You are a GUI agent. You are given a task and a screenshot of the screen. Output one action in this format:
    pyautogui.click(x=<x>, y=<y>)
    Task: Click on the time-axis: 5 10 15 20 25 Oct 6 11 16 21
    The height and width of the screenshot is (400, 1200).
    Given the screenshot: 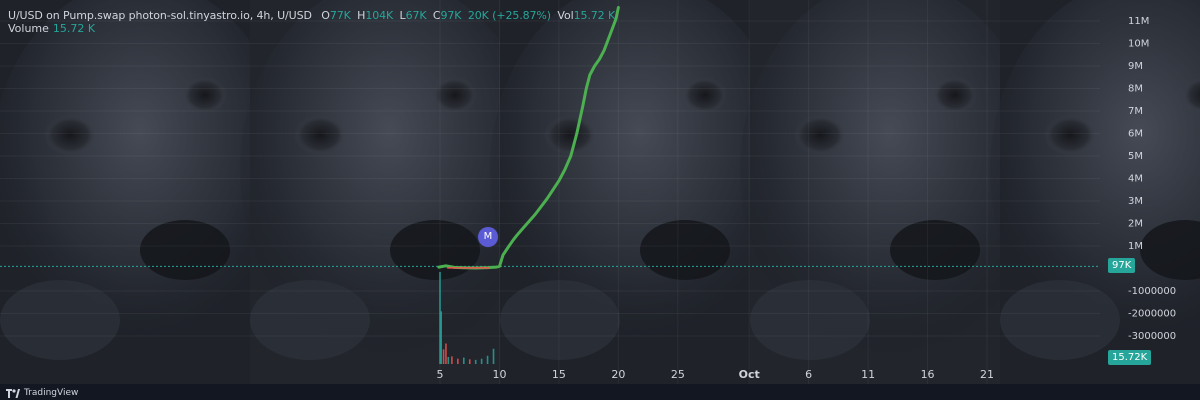 What is the action you would take?
    pyautogui.click(x=716, y=374)
    